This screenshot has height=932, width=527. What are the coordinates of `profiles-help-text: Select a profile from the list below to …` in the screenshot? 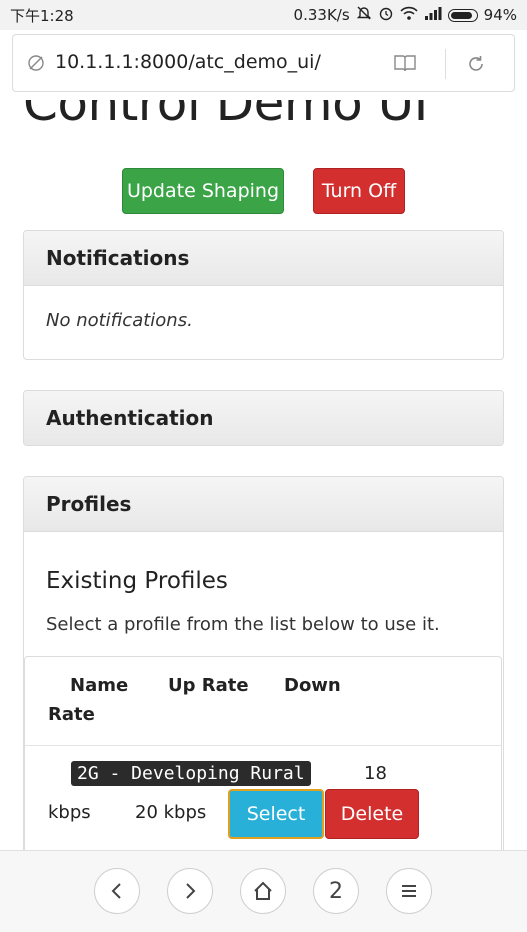 It's located at (243, 624).